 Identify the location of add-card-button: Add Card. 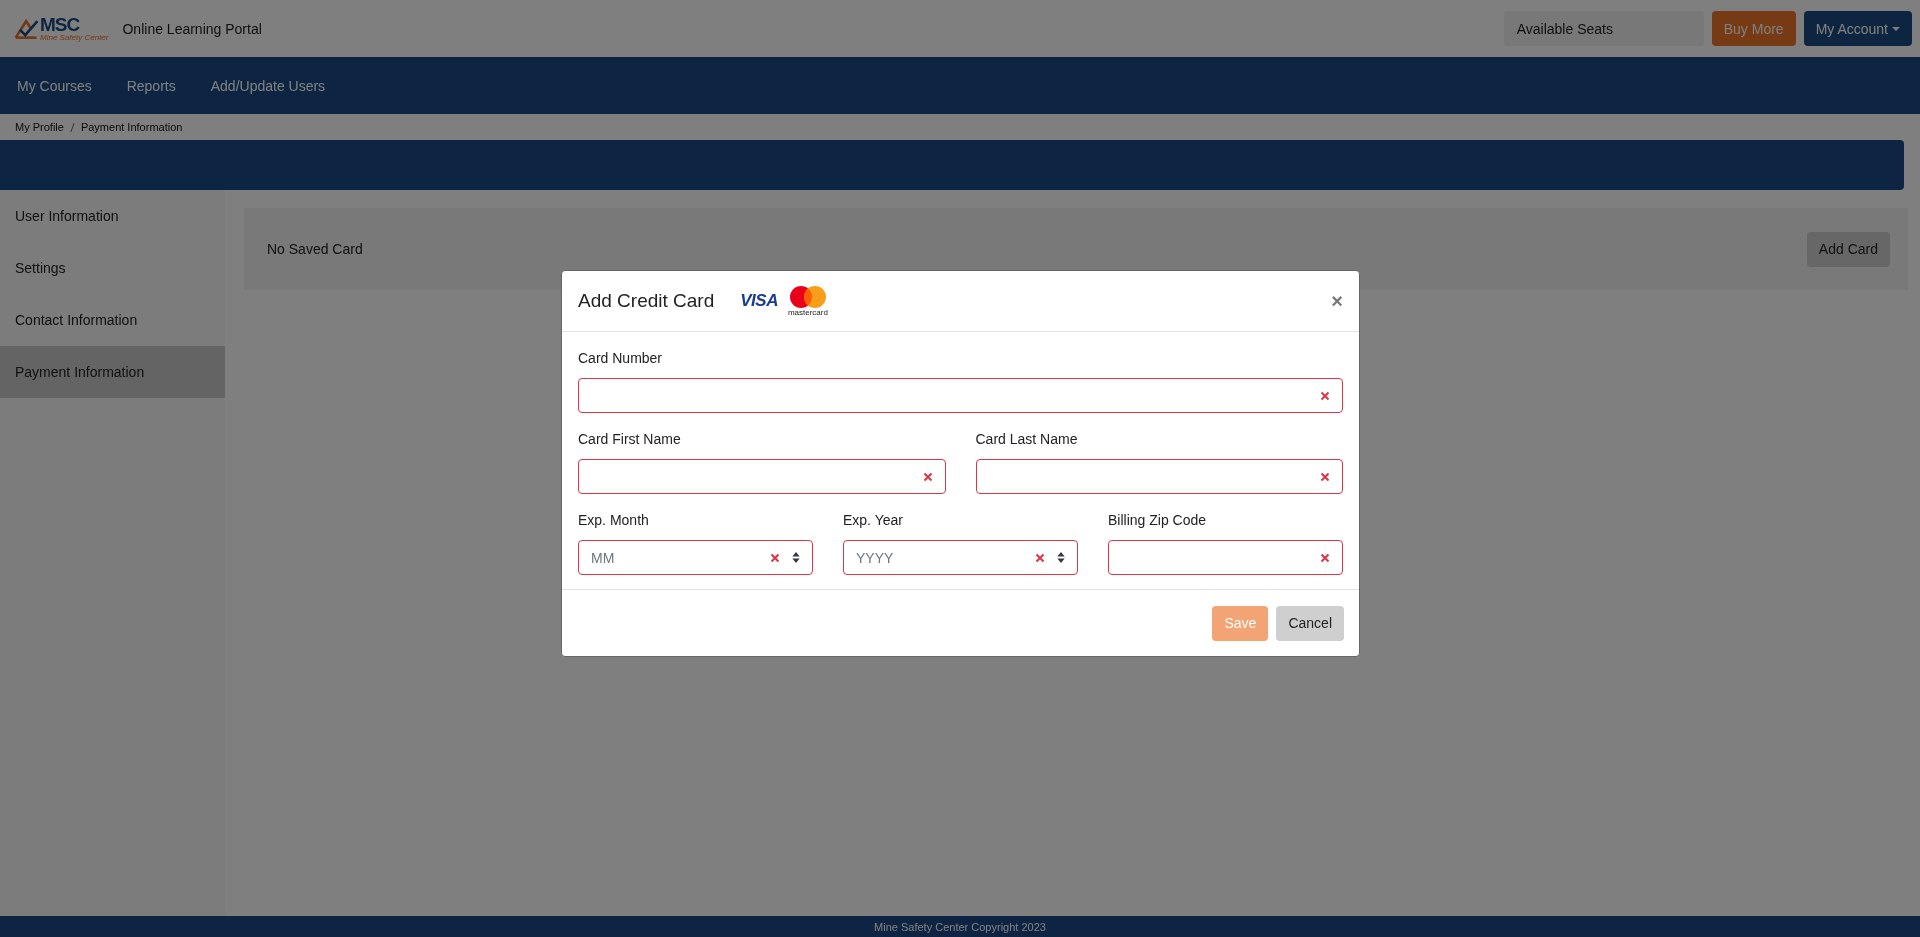
(1848, 249).